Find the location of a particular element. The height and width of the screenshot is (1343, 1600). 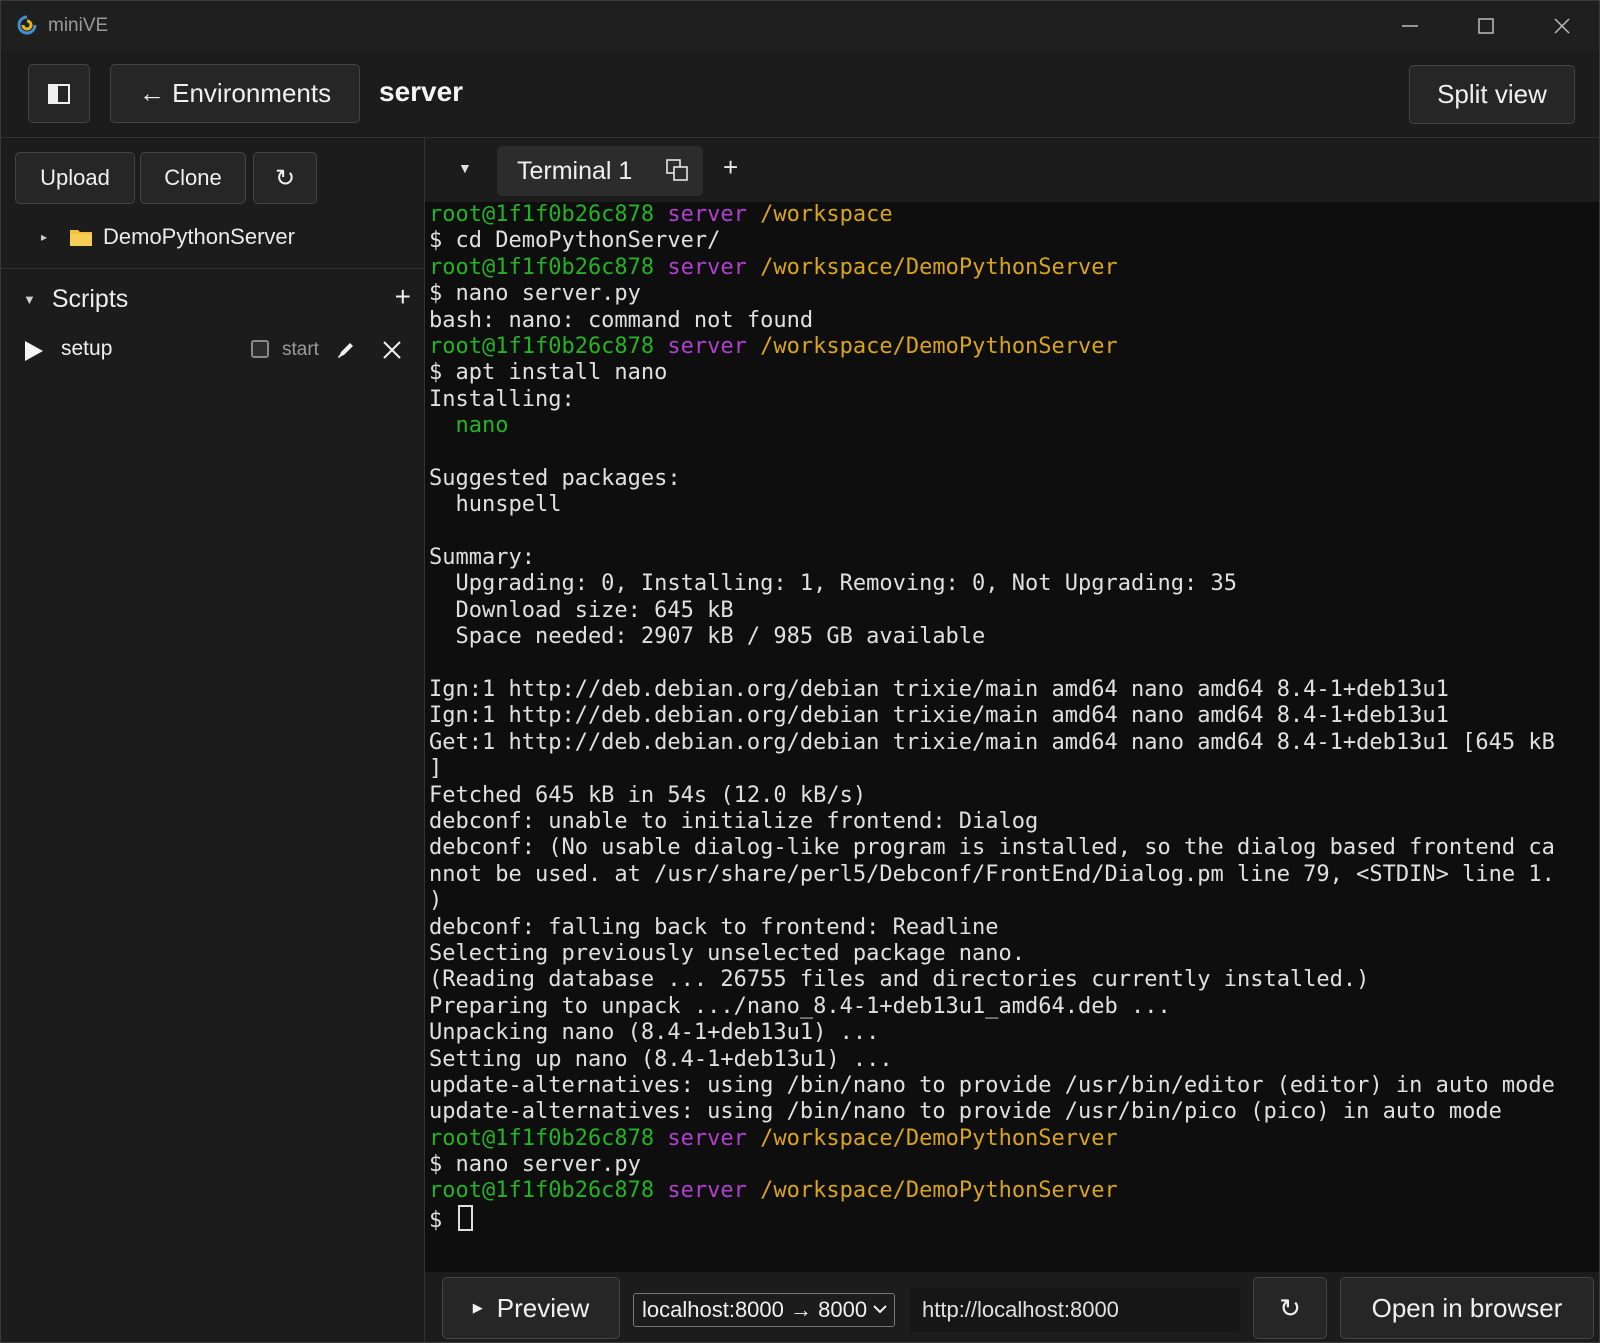

sidebar-panel-icon is located at coordinates (59, 93).